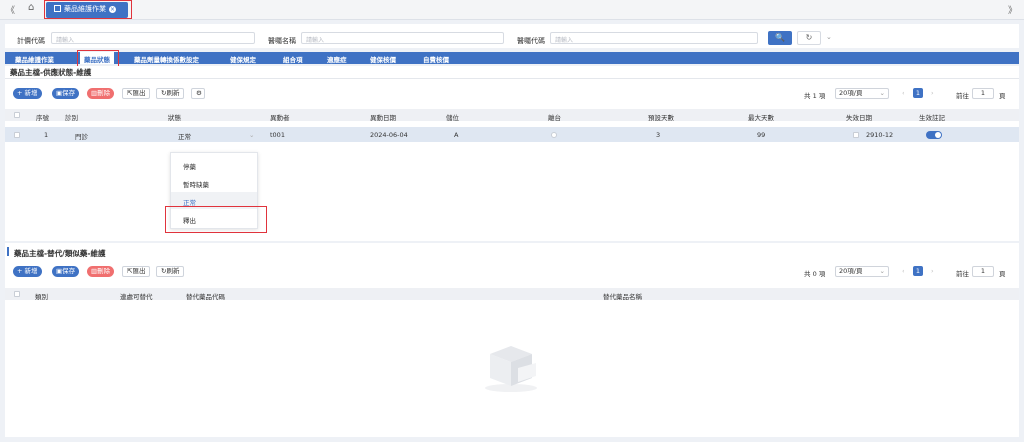 The width and height of the screenshot is (1024, 442). I want to click on col-max-days: 最大天數, so click(761, 118).